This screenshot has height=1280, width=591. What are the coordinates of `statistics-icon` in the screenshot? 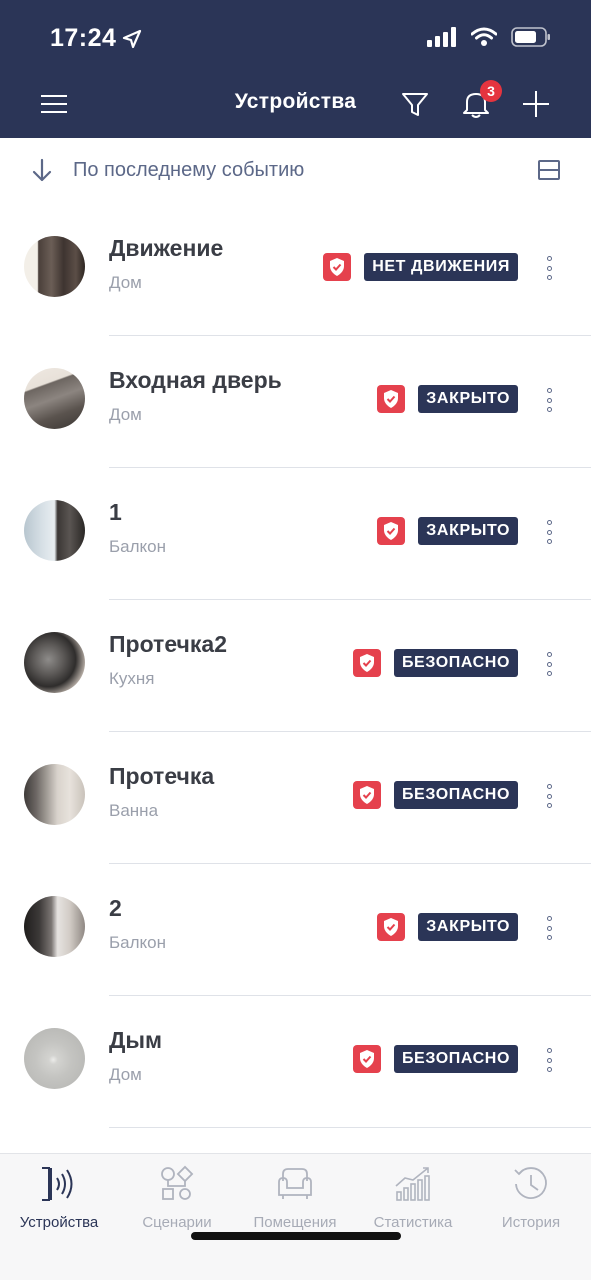 It's located at (412, 1184).